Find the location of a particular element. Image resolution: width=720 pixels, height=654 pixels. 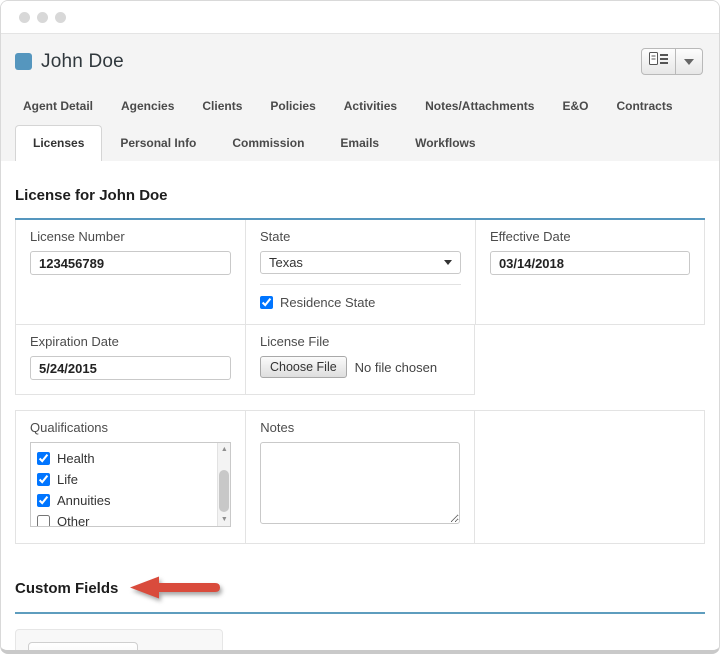

add-edit-fields-button: Add/Edit Fields is located at coordinates (83, 646).